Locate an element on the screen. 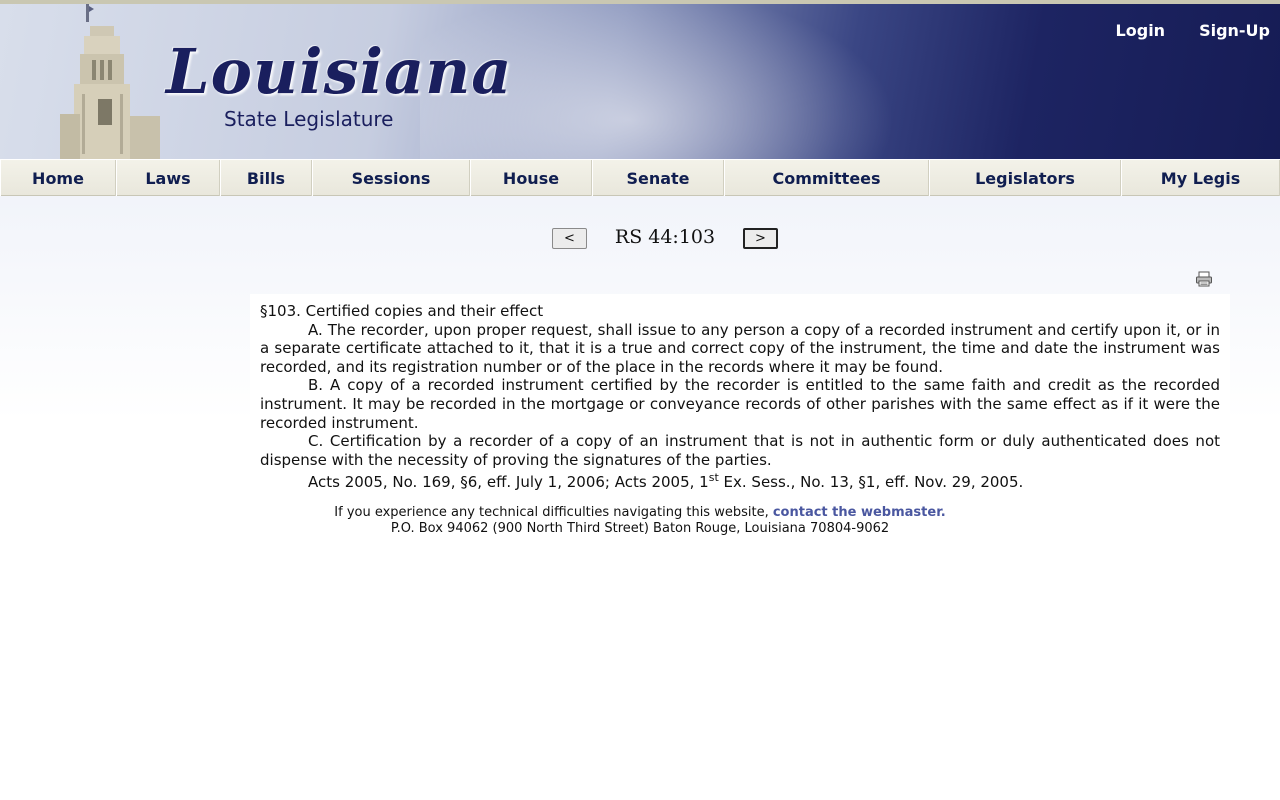  nav-item-my-legis: My Legis is located at coordinates (1200, 178).